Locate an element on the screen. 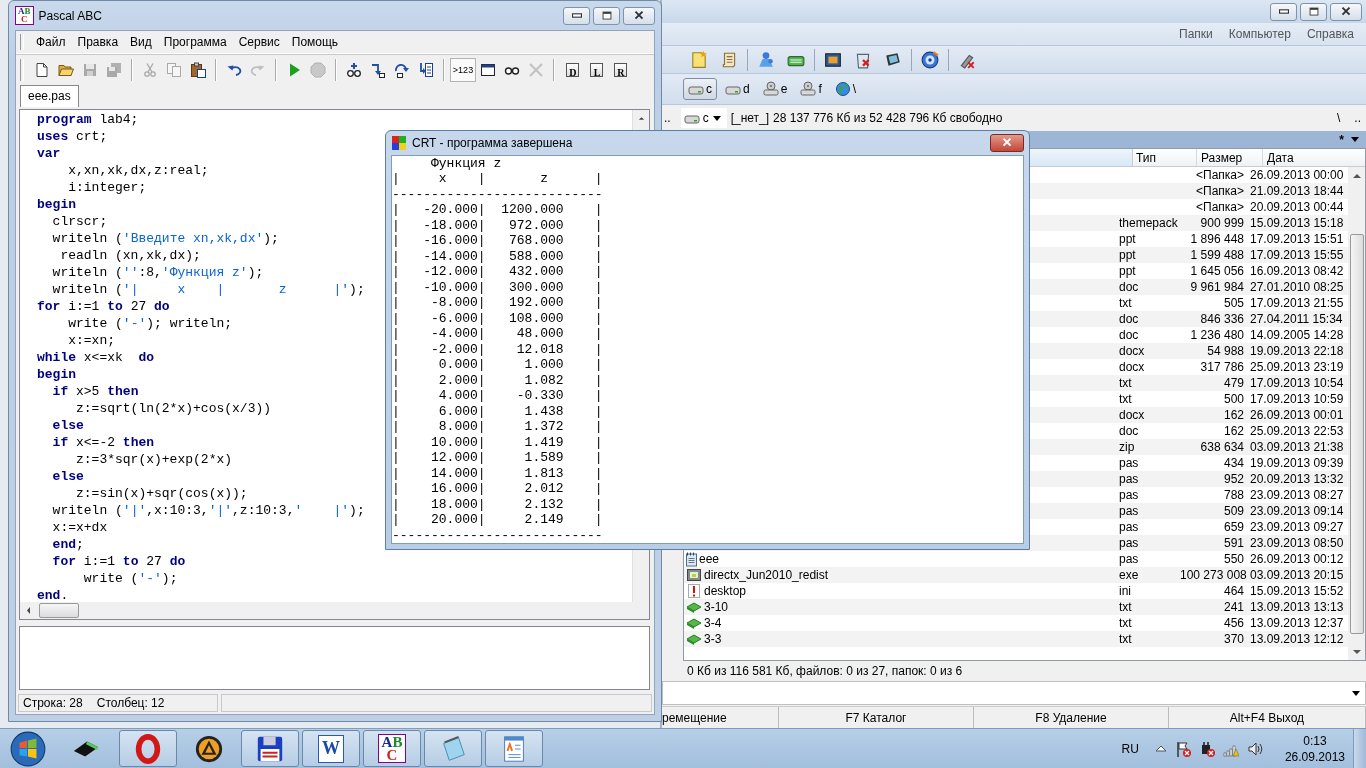  menu-item: Вид is located at coordinates (141, 42).